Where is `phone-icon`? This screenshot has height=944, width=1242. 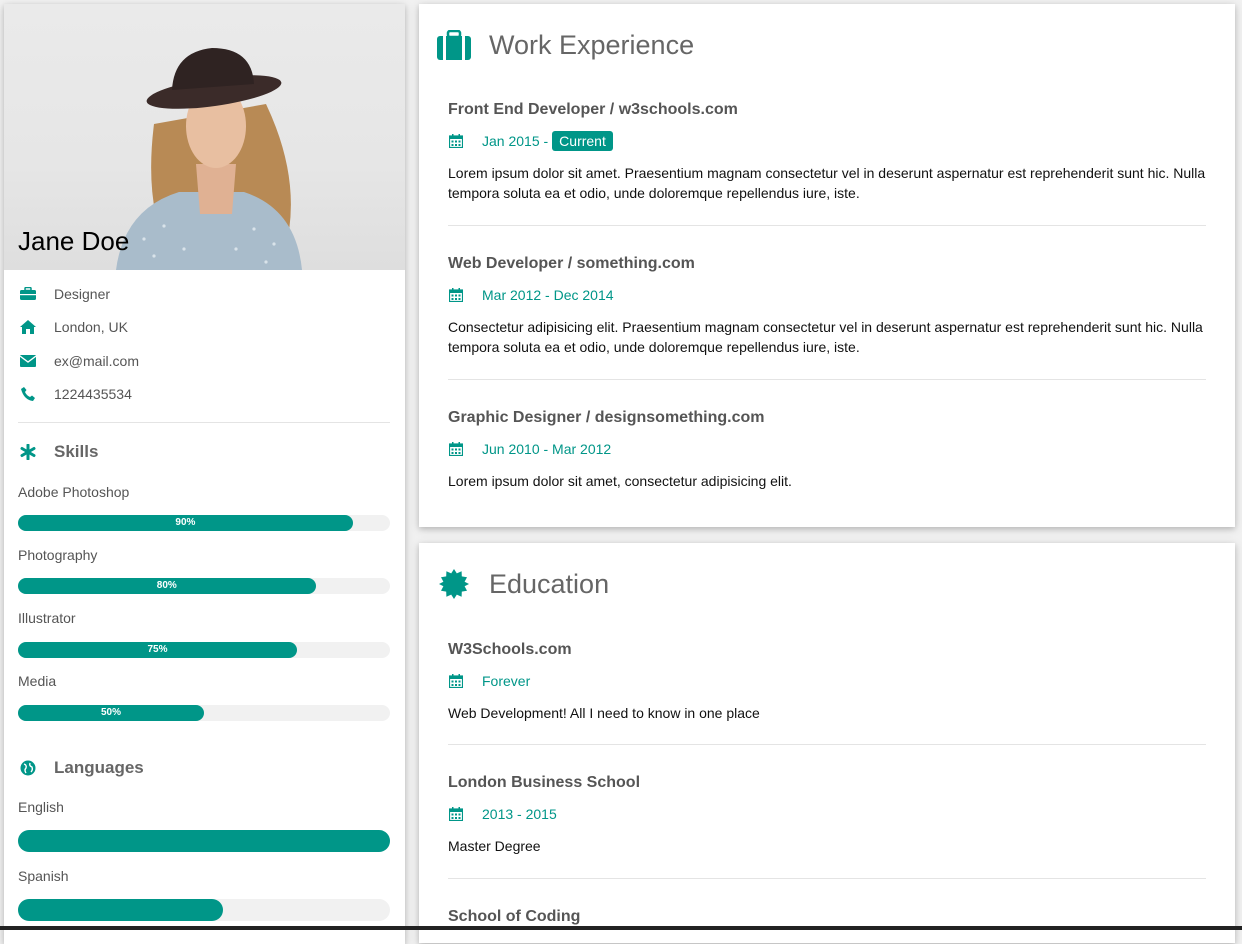 phone-icon is located at coordinates (28, 394).